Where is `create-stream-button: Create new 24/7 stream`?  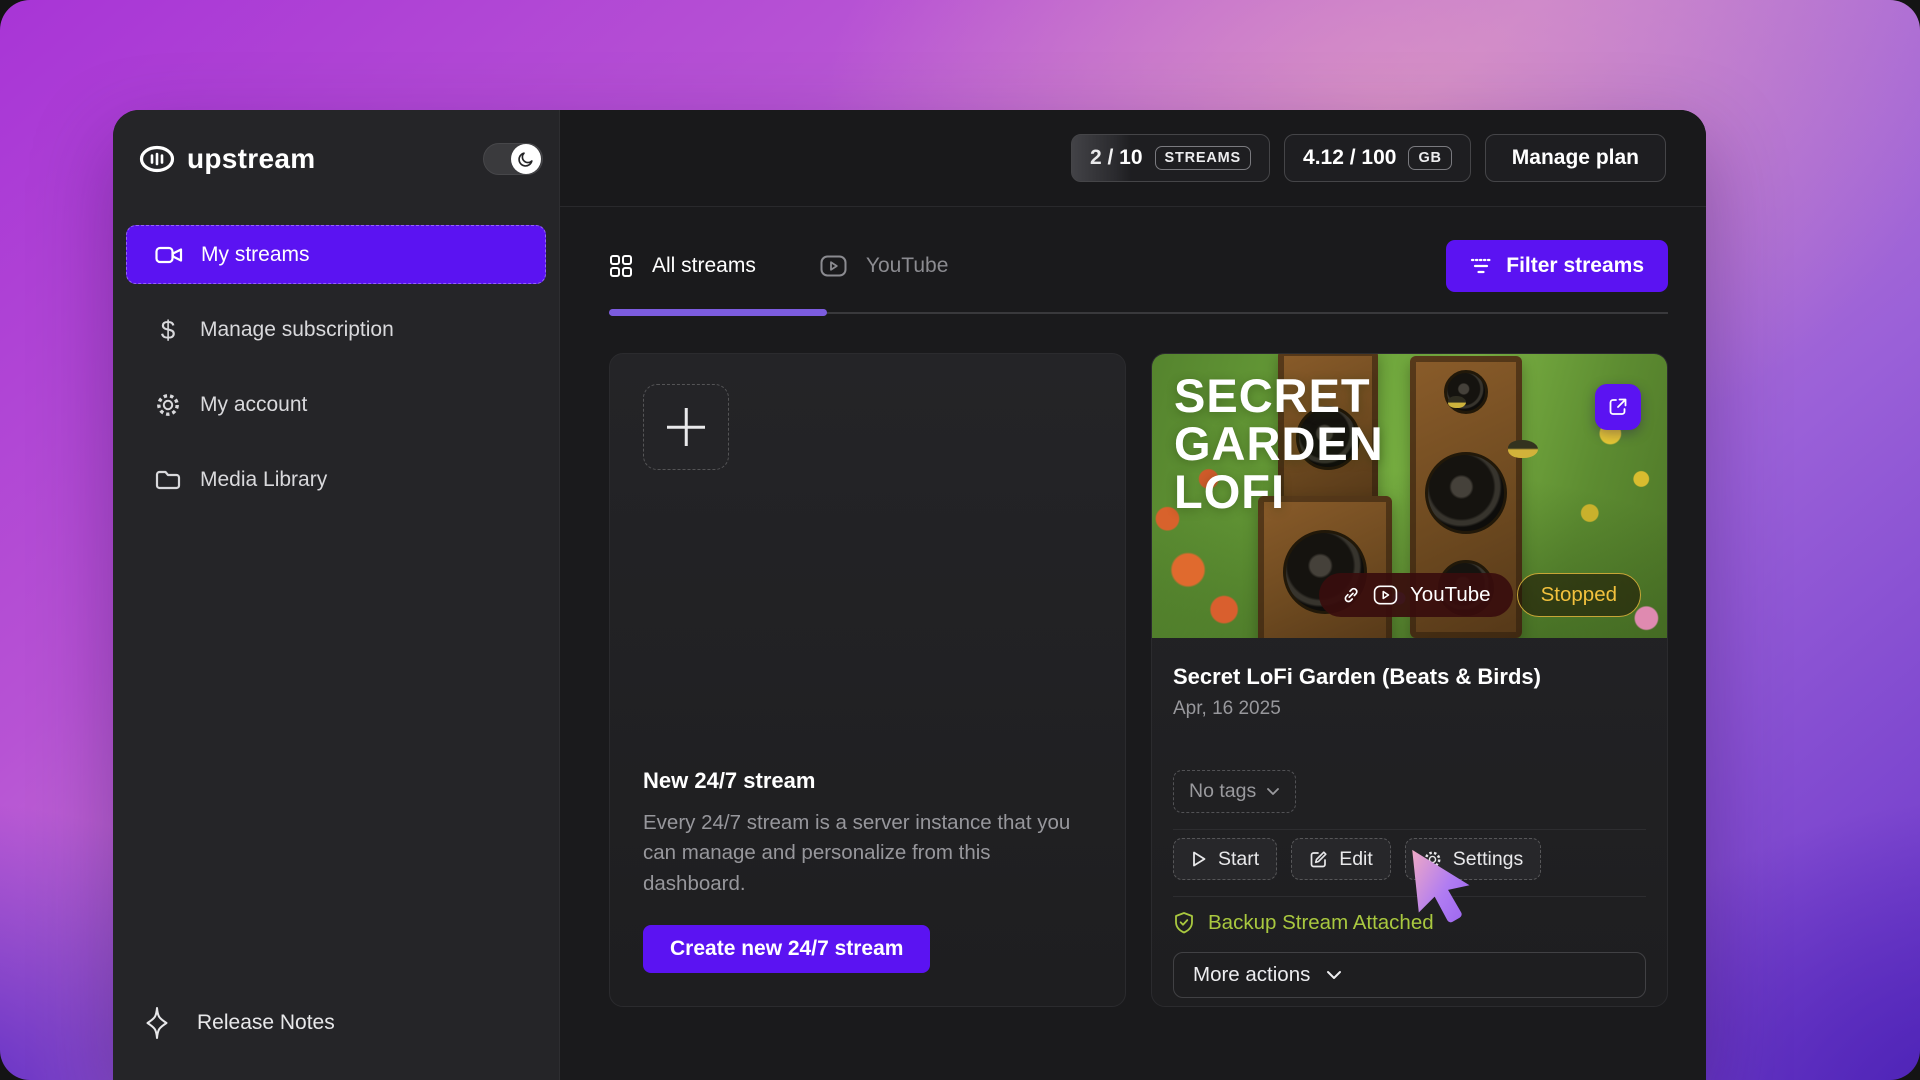
create-stream-button: Create new 24/7 stream is located at coordinates (787, 949).